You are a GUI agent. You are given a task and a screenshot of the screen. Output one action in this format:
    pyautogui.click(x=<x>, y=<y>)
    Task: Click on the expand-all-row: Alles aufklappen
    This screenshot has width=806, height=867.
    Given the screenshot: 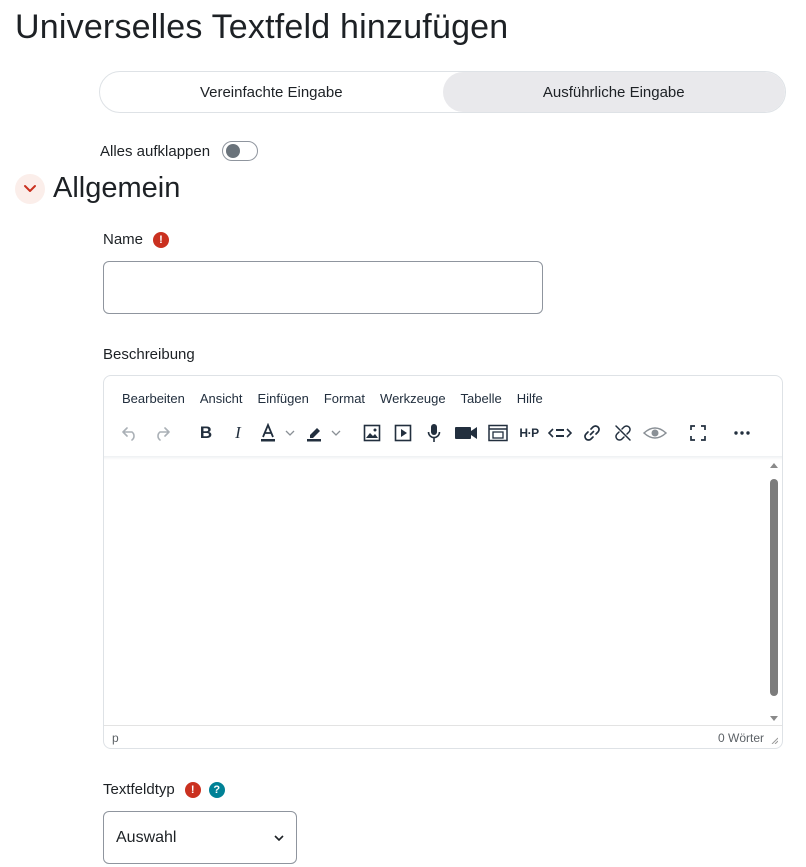 What is the action you would take?
    pyautogui.click(x=179, y=151)
    